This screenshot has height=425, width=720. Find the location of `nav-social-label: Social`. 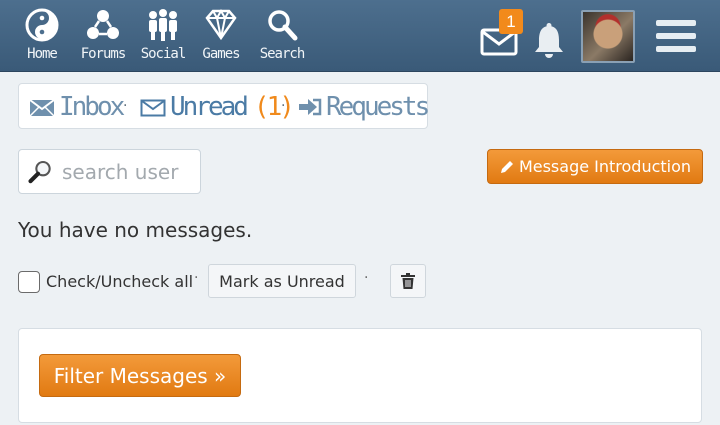

nav-social-label: Social is located at coordinates (163, 54).